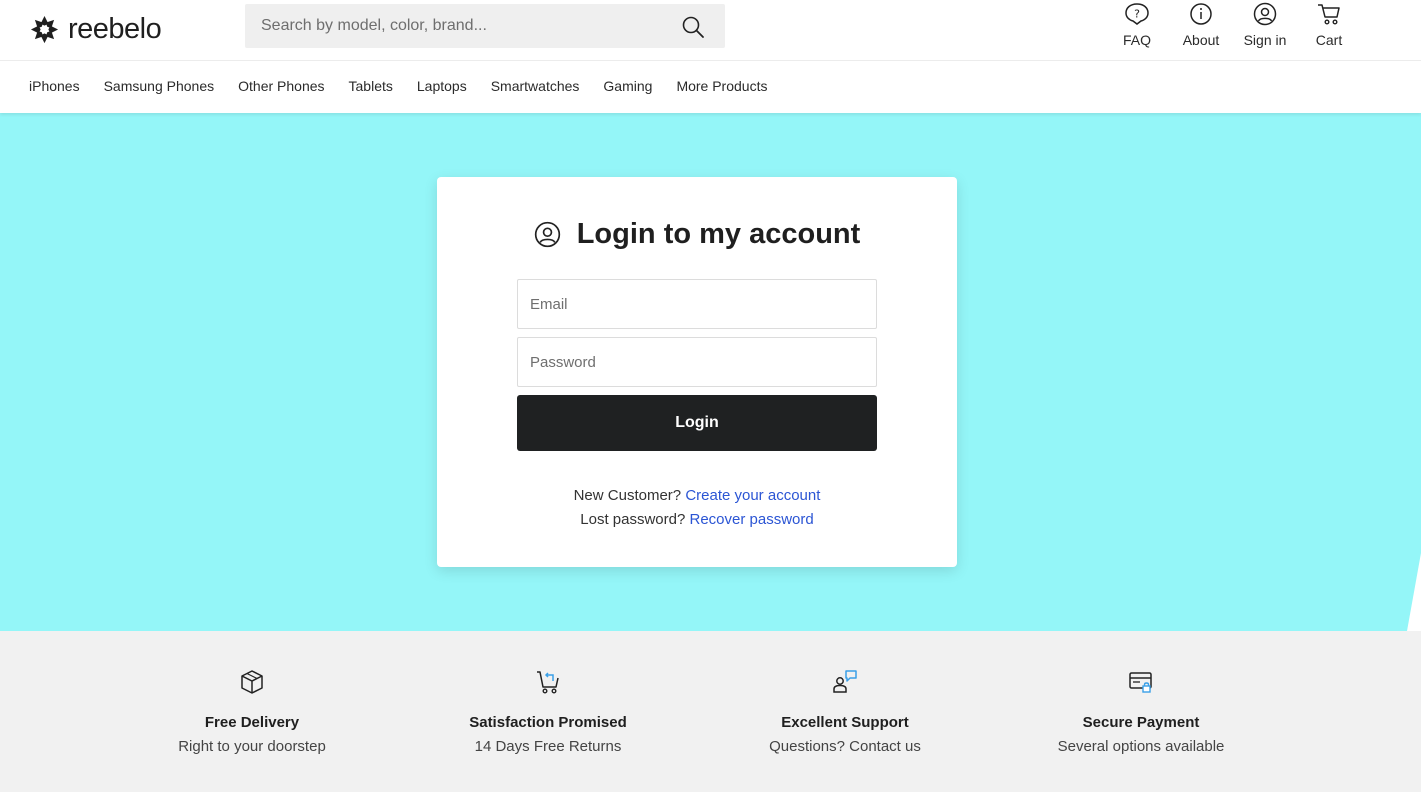 The width and height of the screenshot is (1421, 792). Describe the element at coordinates (1141, 722) in the screenshot. I see `feature-title: Secure Payment` at that location.